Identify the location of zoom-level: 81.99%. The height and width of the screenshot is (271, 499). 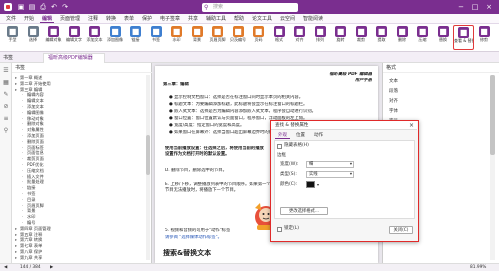
(478, 267).